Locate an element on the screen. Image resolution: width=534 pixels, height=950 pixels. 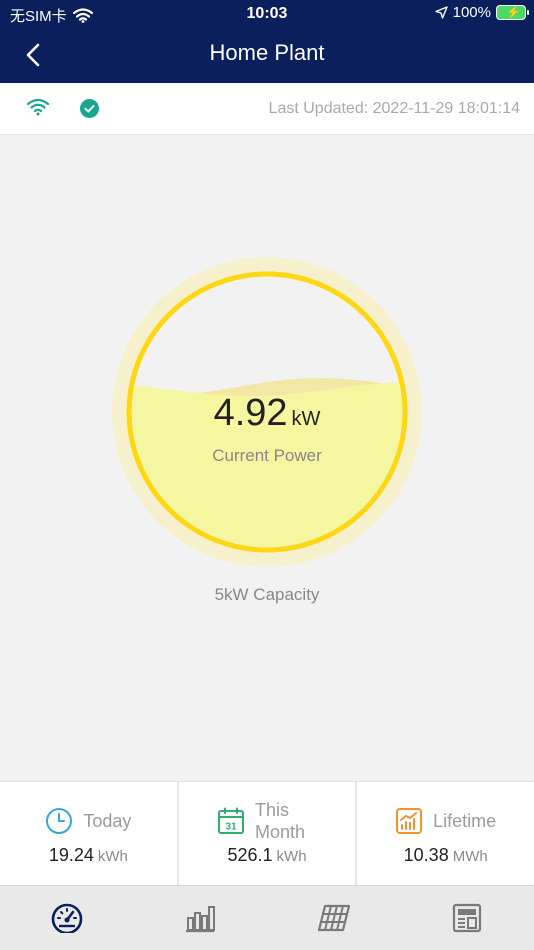
stat-lifetime-value: 10.38 is located at coordinates (426, 855).